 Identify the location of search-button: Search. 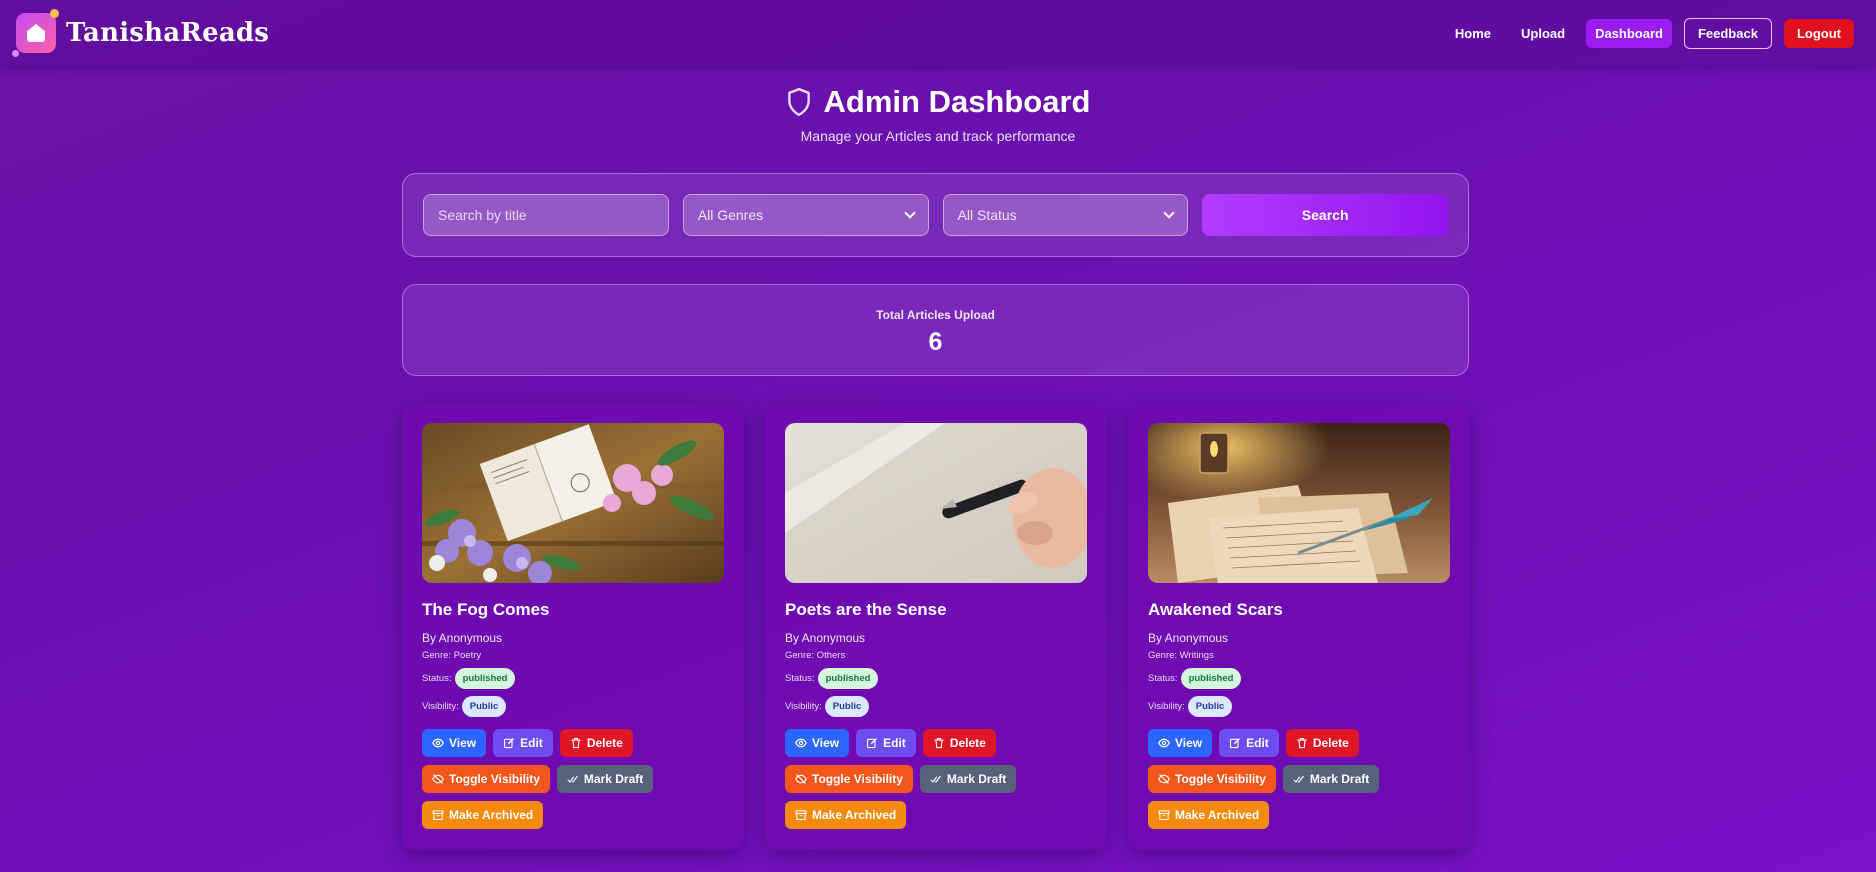
(1325, 215).